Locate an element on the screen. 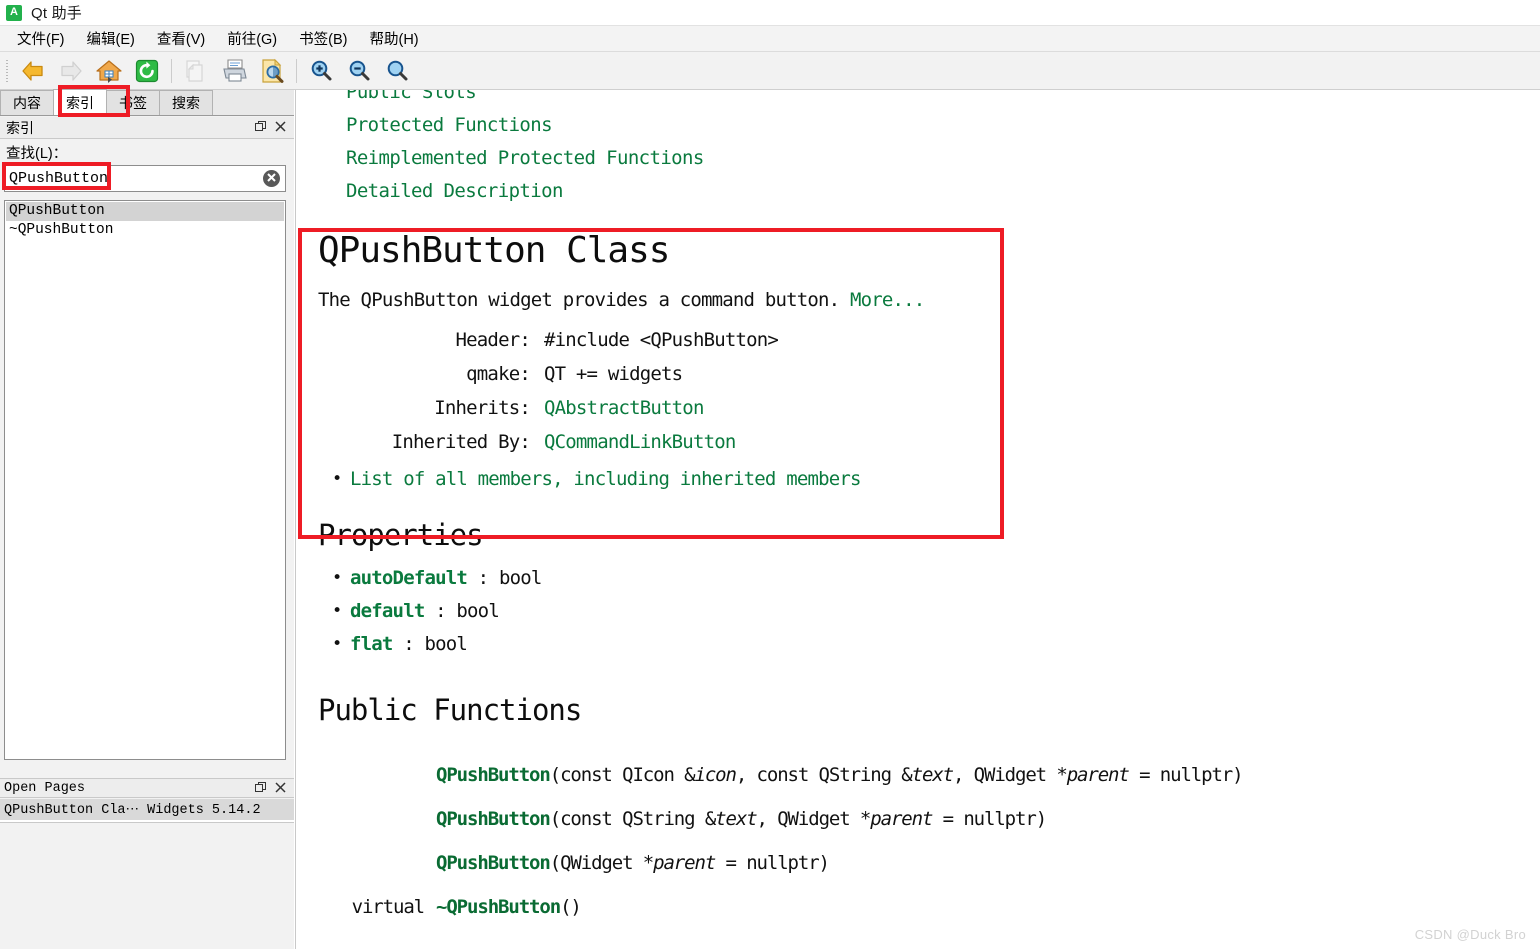 This screenshot has width=1540, height=949. zoom-in-icon is located at coordinates (321, 71).